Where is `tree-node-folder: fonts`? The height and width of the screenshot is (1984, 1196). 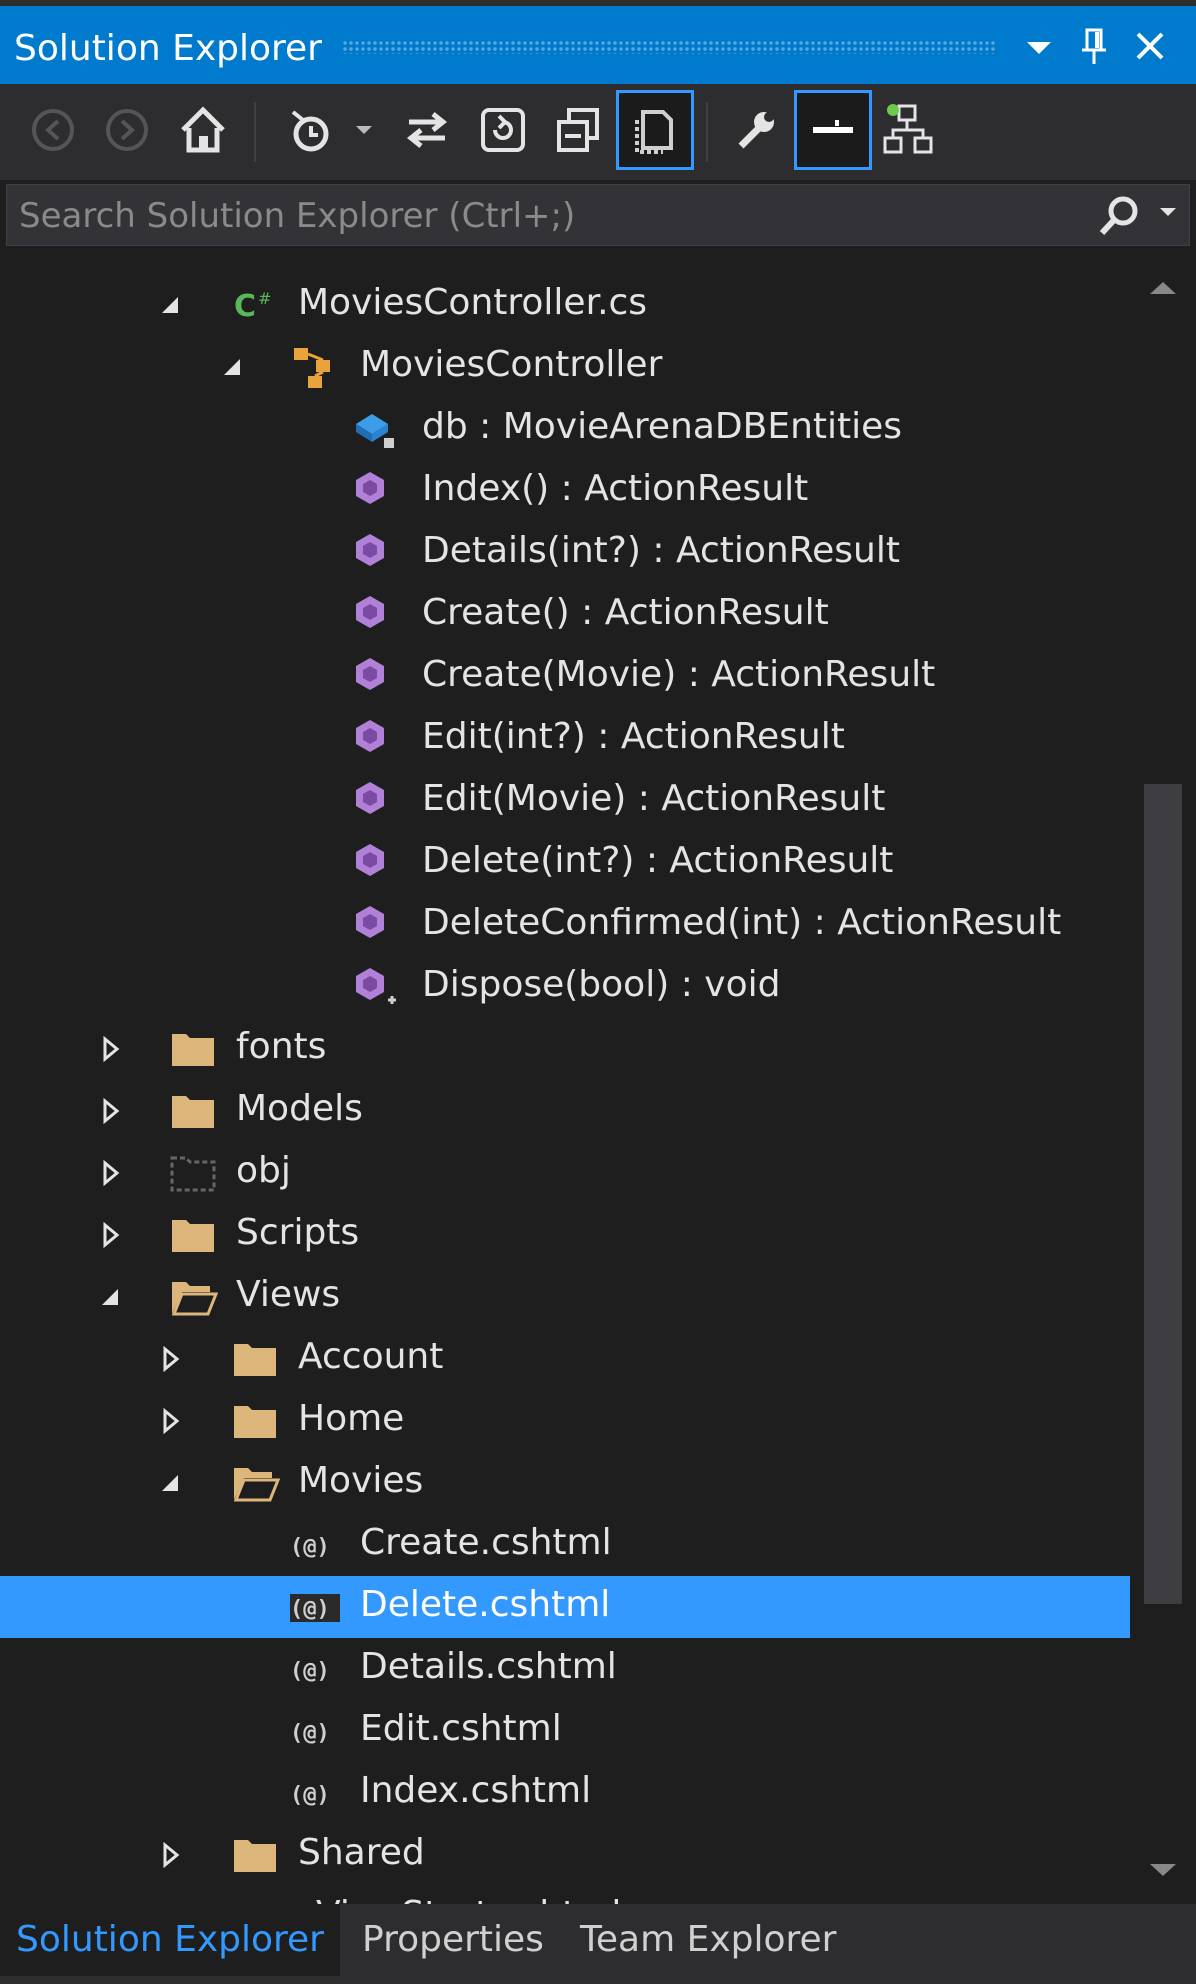 tree-node-folder: fonts is located at coordinates (565, 1049).